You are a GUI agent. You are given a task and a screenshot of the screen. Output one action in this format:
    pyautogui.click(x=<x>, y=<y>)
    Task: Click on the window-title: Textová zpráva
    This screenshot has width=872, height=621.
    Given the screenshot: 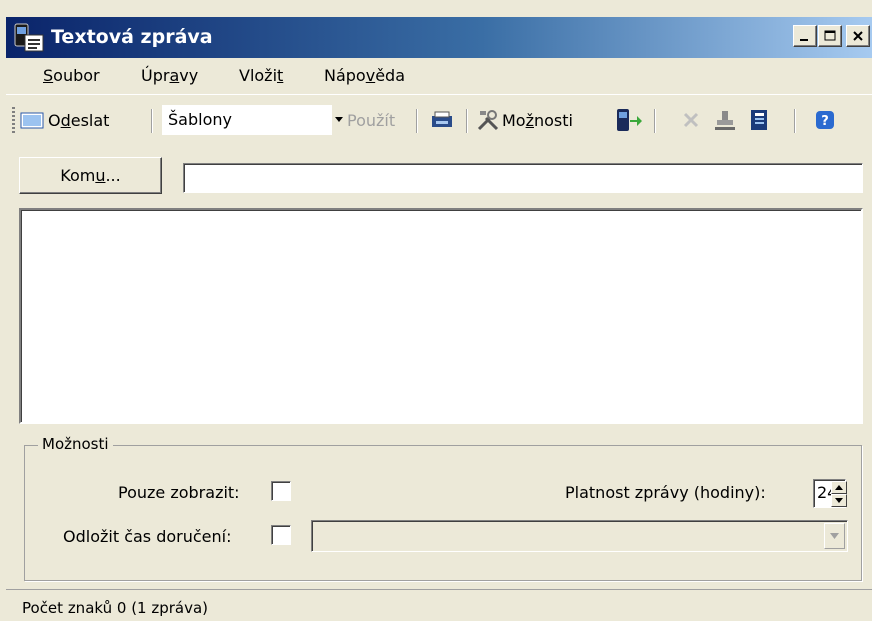 What is the action you would take?
    pyautogui.click(x=132, y=37)
    